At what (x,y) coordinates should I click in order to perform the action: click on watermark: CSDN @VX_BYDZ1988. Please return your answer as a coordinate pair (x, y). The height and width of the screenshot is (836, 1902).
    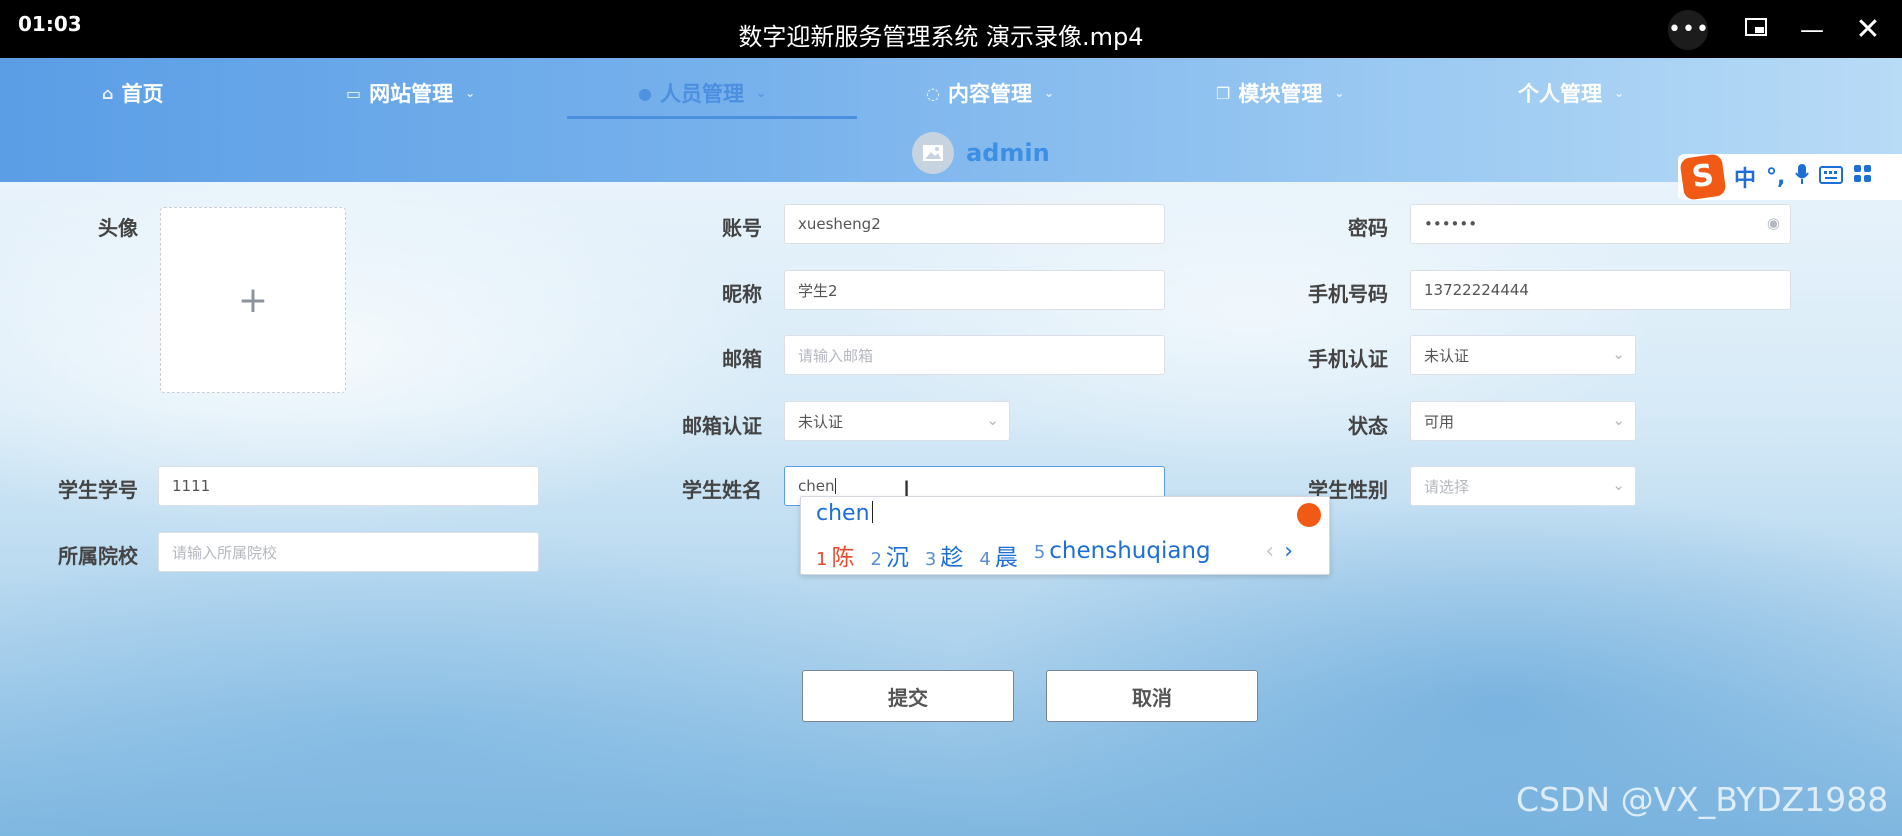
    Looking at the image, I should click on (1702, 799).